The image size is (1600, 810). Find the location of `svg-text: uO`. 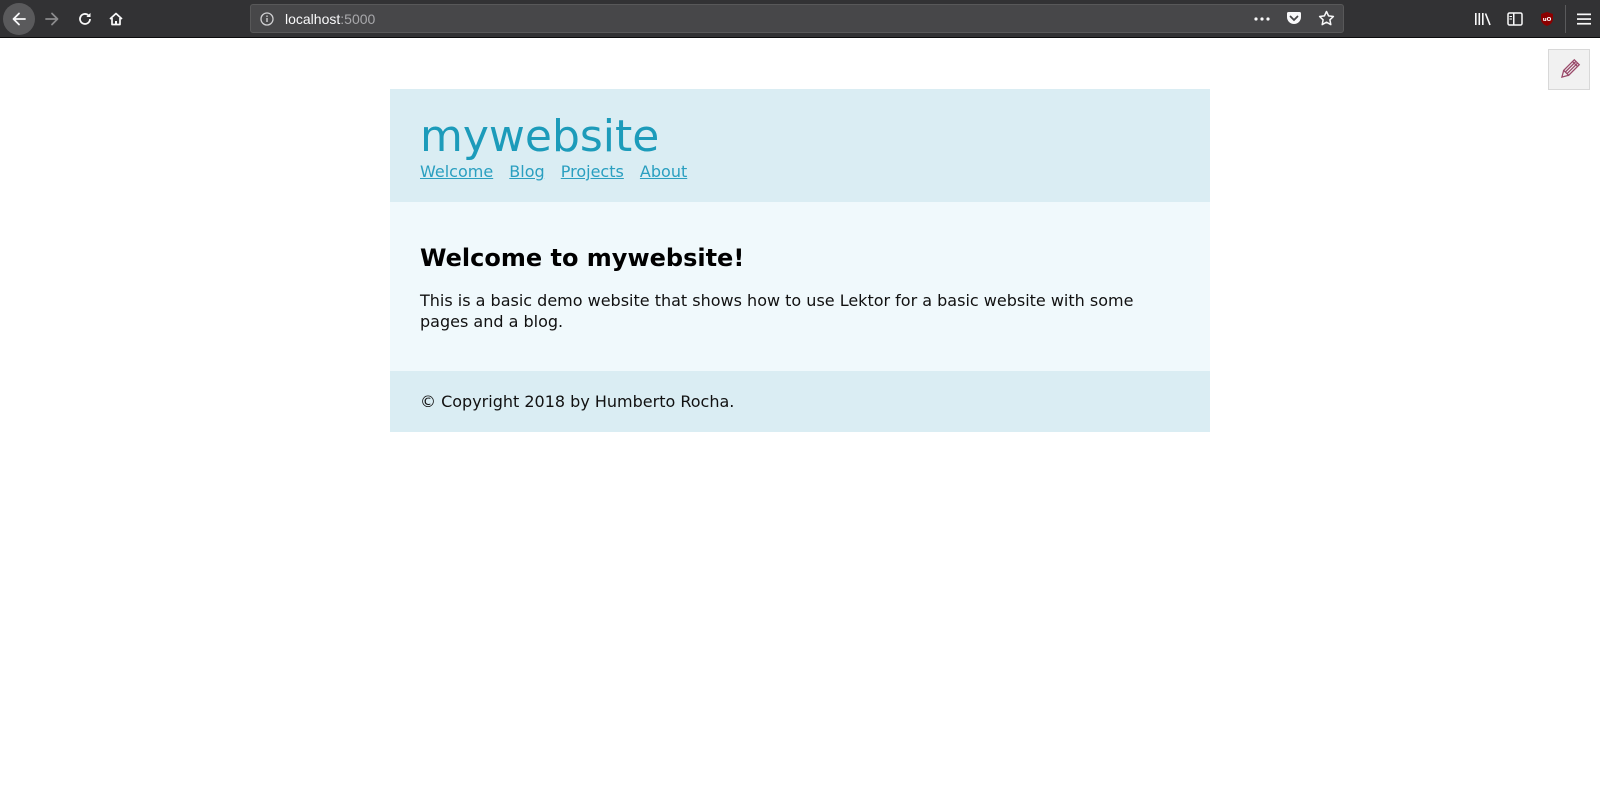

svg-text: uO is located at coordinates (1547, 20).